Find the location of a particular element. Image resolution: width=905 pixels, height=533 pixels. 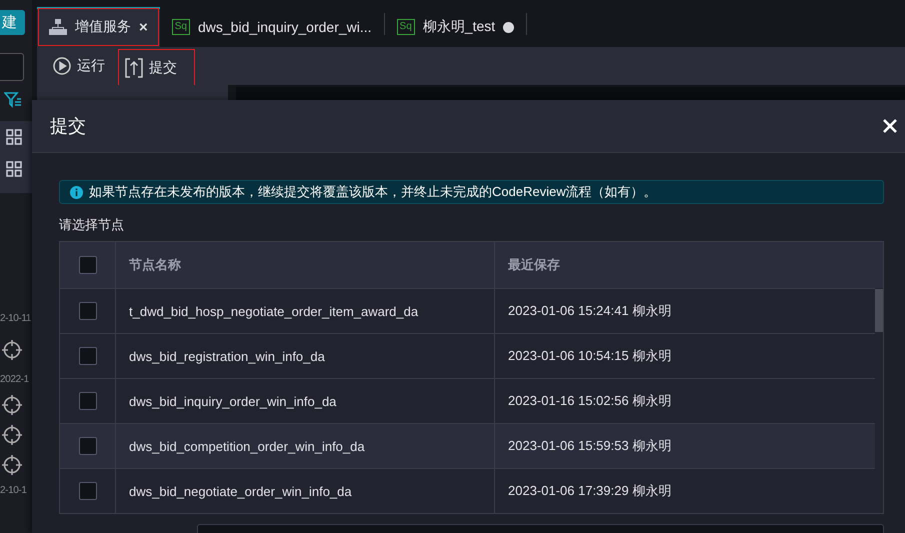

table-cell-text: 2023-01-06 15:59:53 柳永明 is located at coordinates (589, 446).